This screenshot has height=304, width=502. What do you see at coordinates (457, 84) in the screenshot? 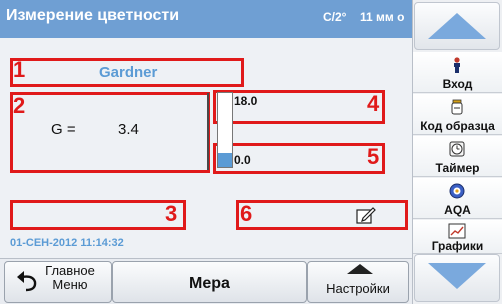
I see `sidebar-item-label: Вход` at bounding box center [457, 84].